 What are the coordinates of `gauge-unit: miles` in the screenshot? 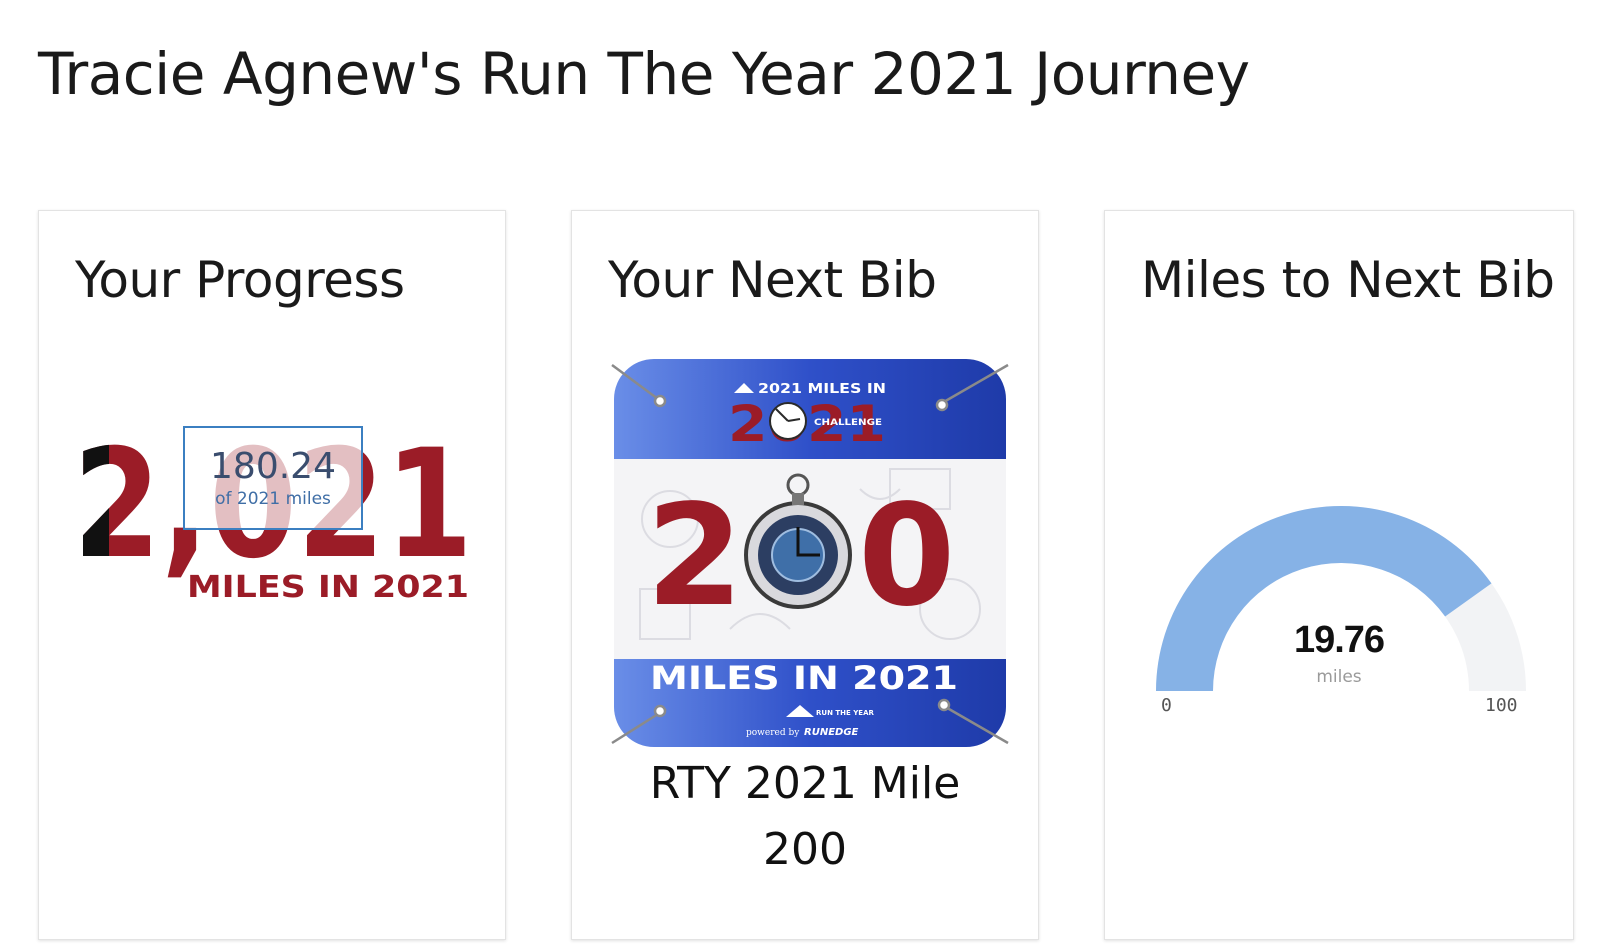 It's located at (1339, 677).